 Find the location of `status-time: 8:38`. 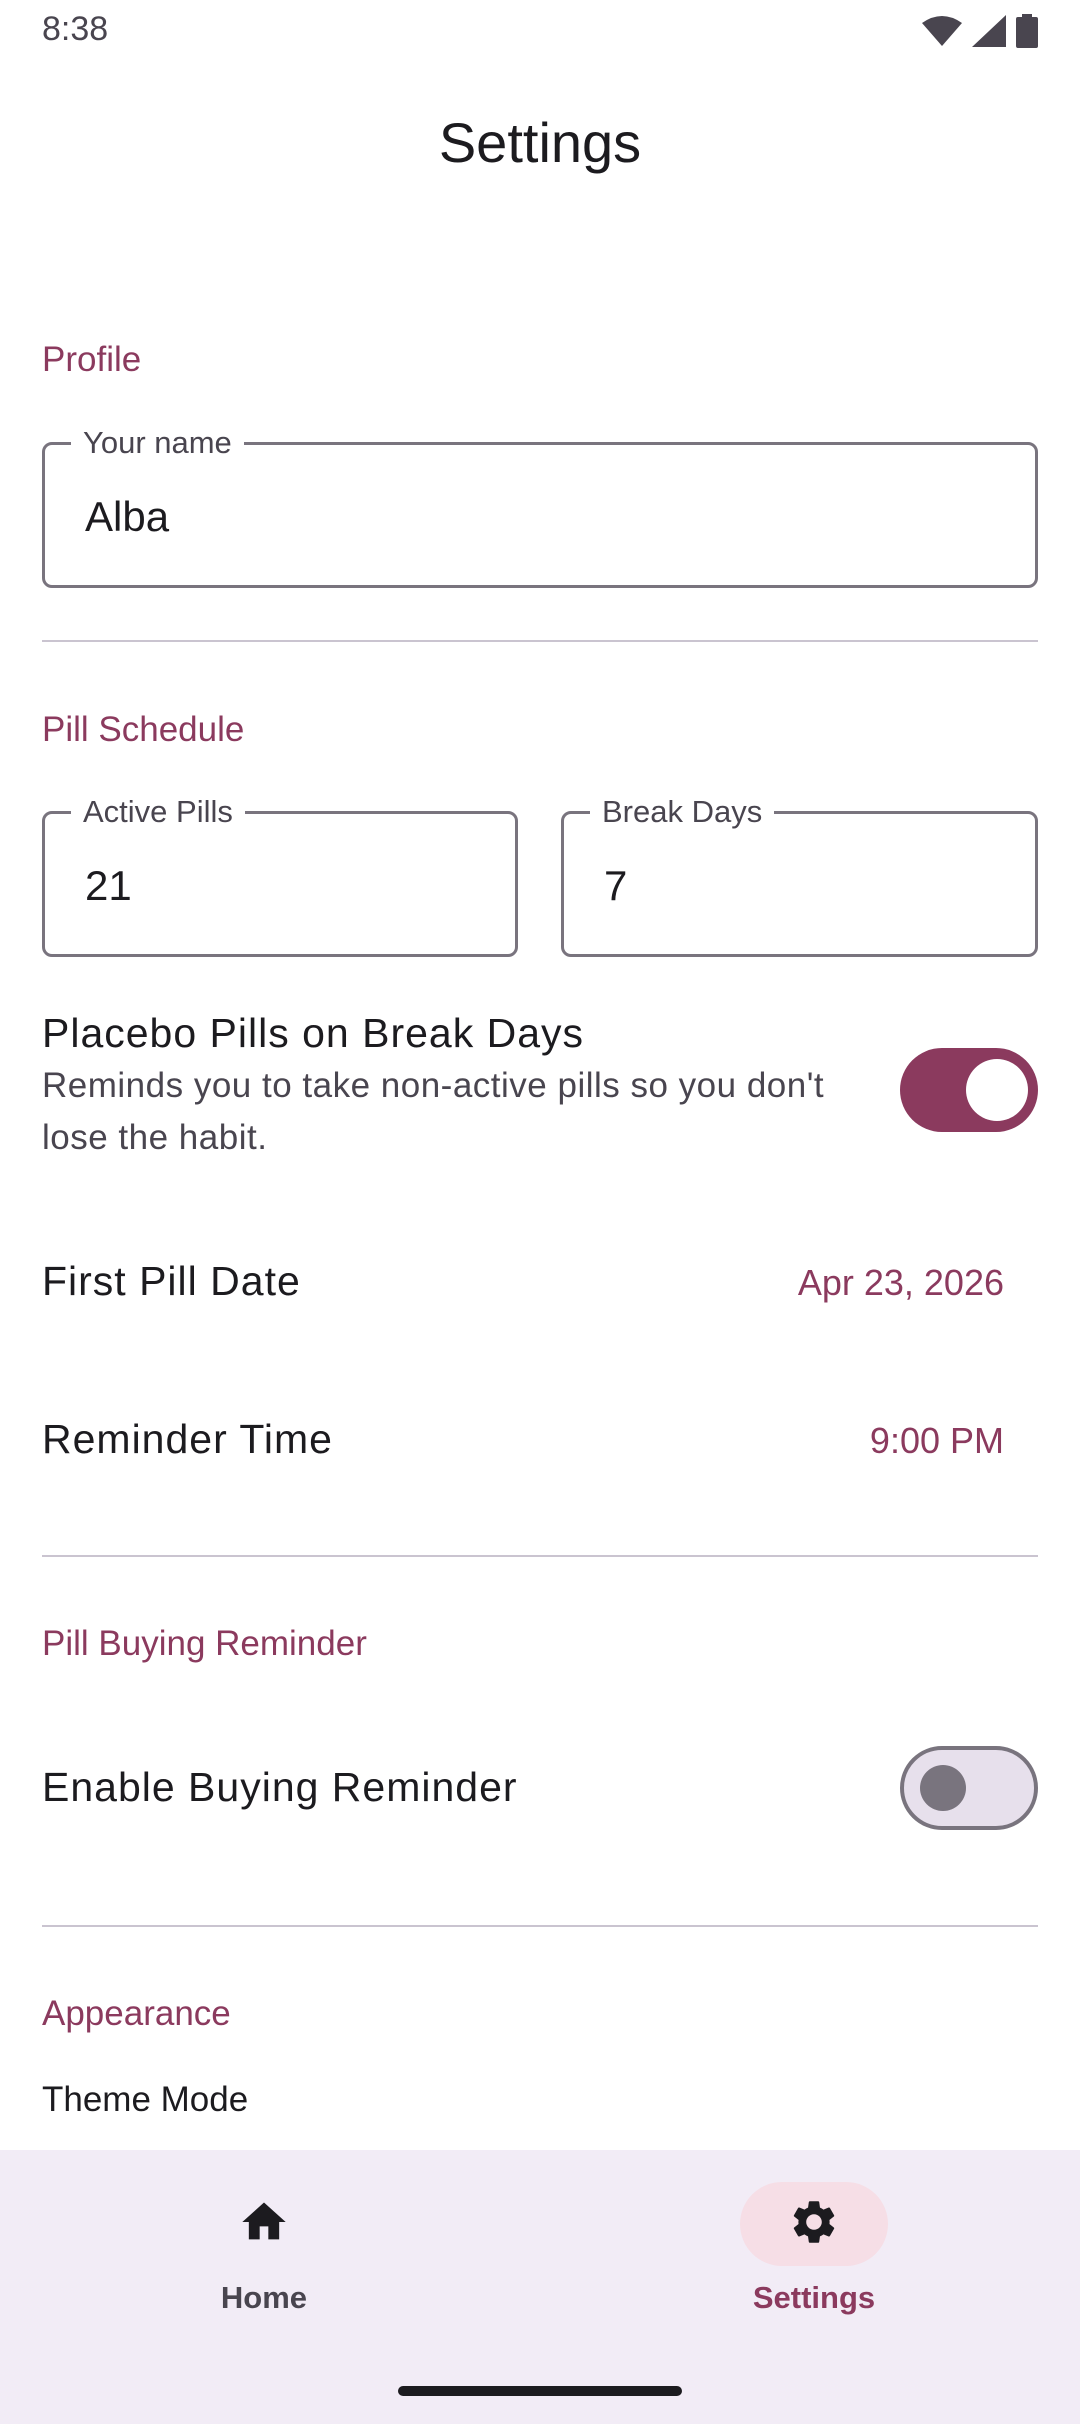

status-time: 8:38 is located at coordinates (75, 29).